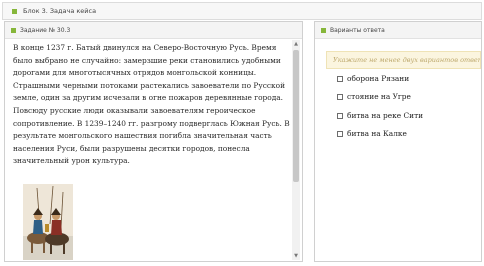 Image resolution: width=484 pixels, height=266 pixels. What do you see at coordinates (13, 30) in the screenshot?
I see `task-marker-icon` at bounding box center [13, 30].